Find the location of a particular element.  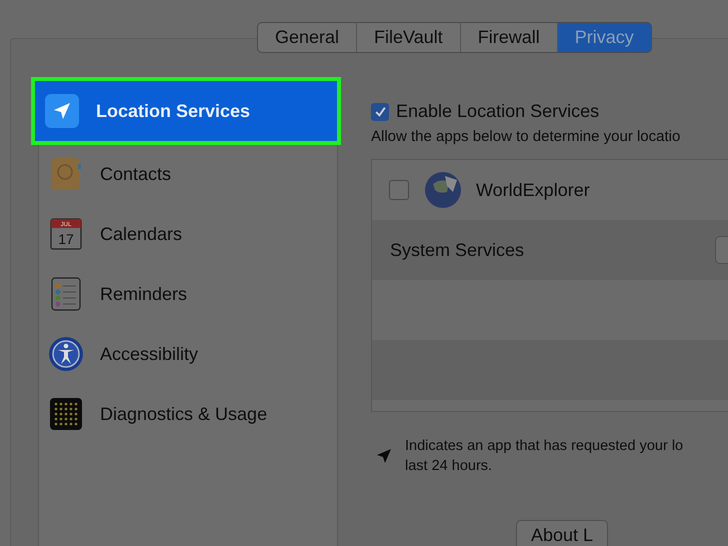

app-name: System Services is located at coordinates (458, 250).